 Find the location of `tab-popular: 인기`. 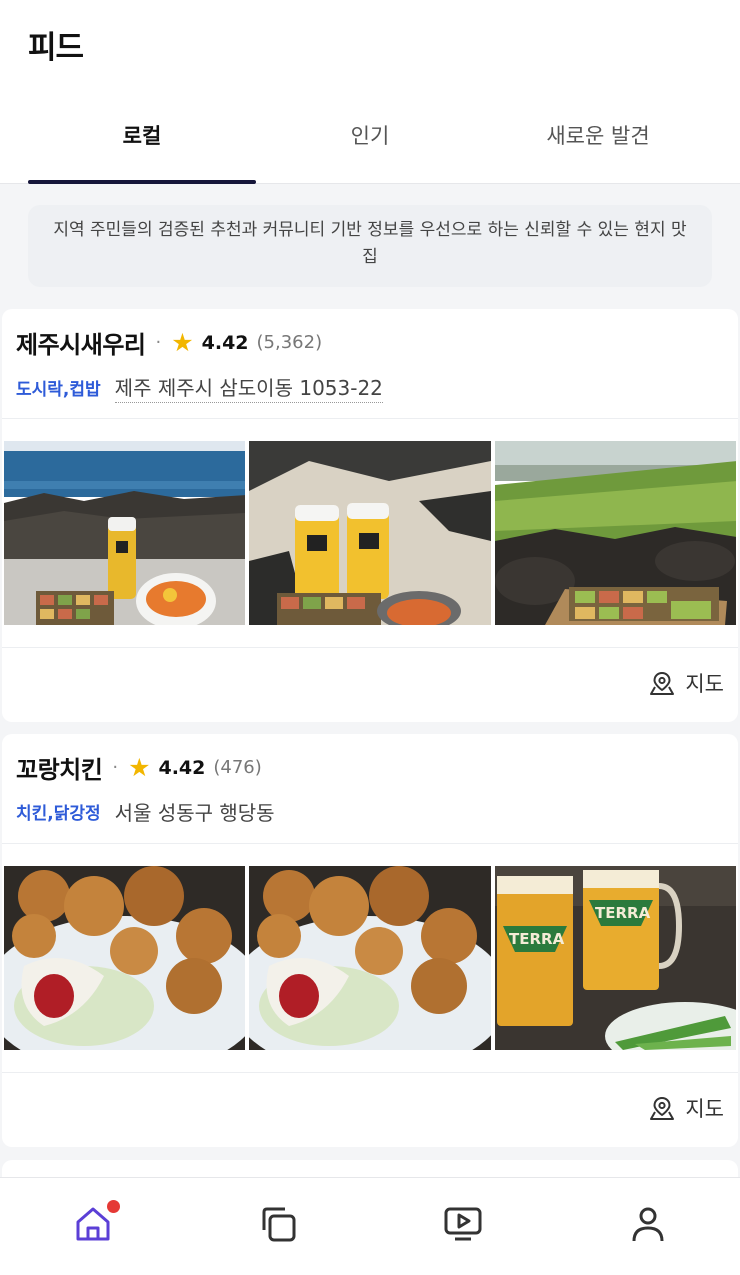

tab-popular: 인기 is located at coordinates (370, 140).